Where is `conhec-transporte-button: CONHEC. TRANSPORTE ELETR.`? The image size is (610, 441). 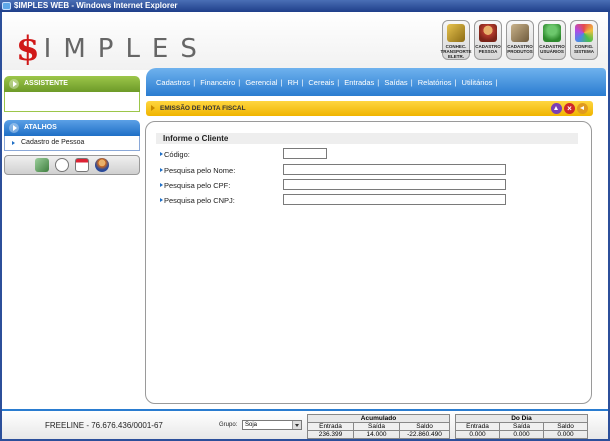 conhec-transporte-button: CONHEC. TRANSPORTE ELETR. is located at coordinates (456, 40).